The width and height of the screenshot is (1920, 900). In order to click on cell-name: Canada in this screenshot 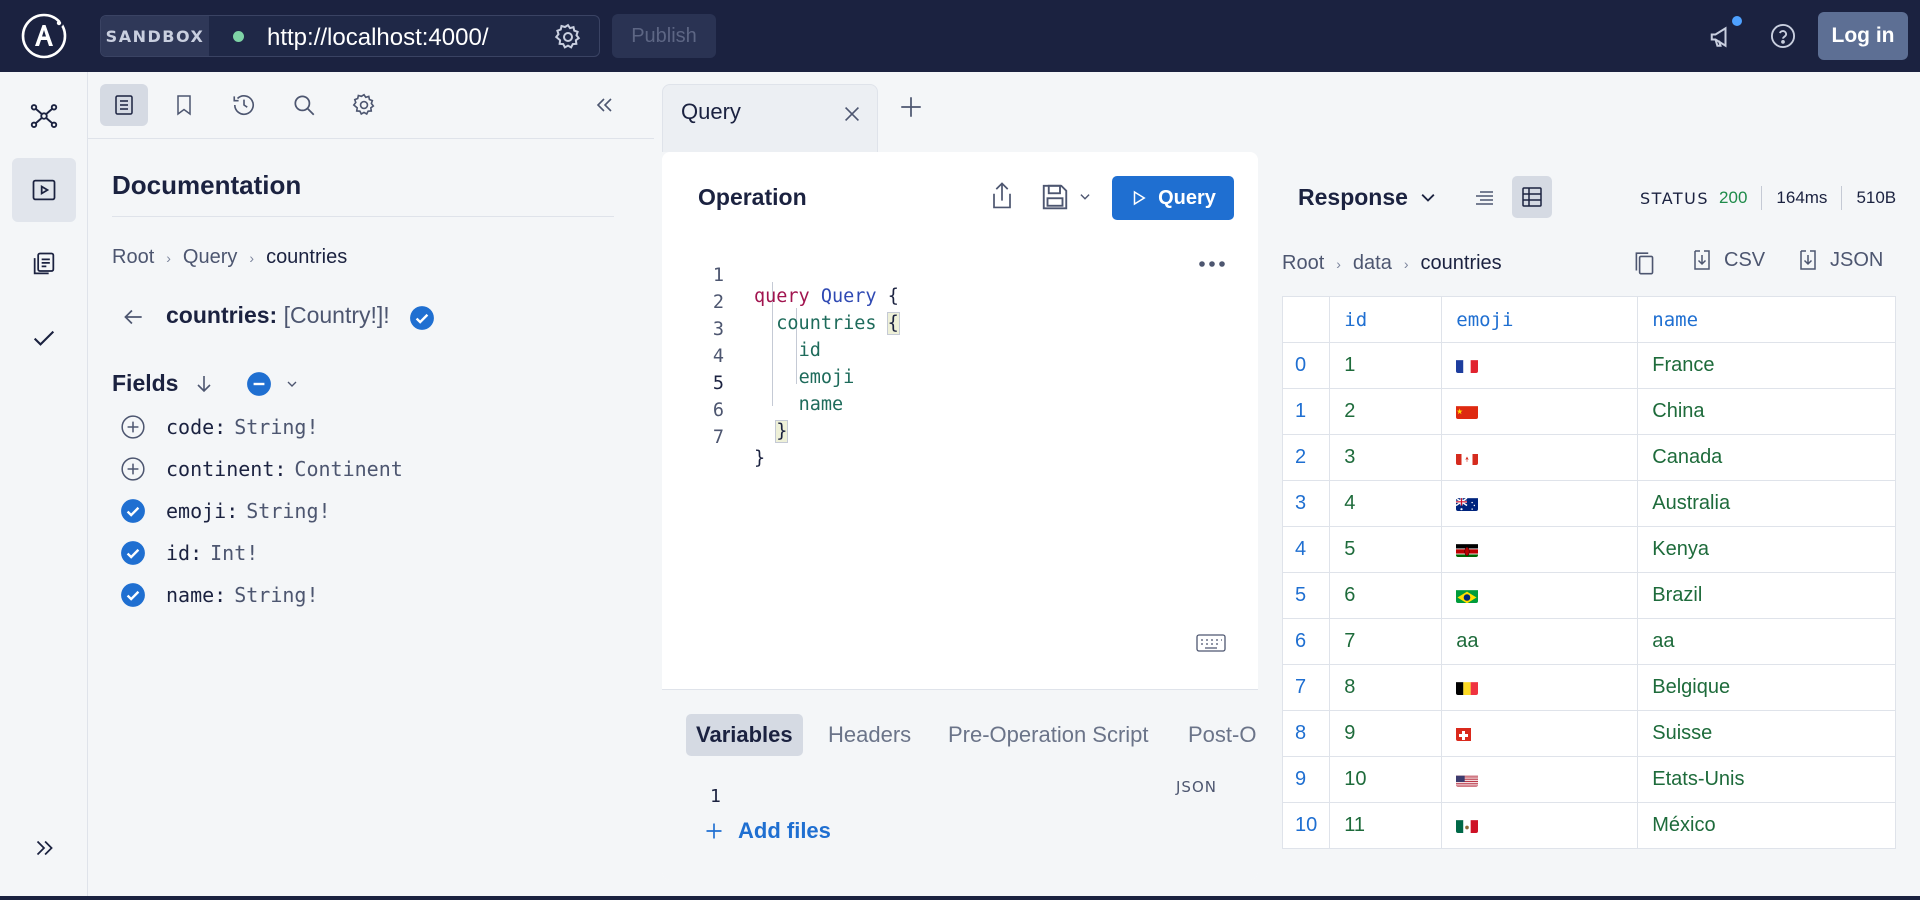, I will do `click(1766, 457)`.